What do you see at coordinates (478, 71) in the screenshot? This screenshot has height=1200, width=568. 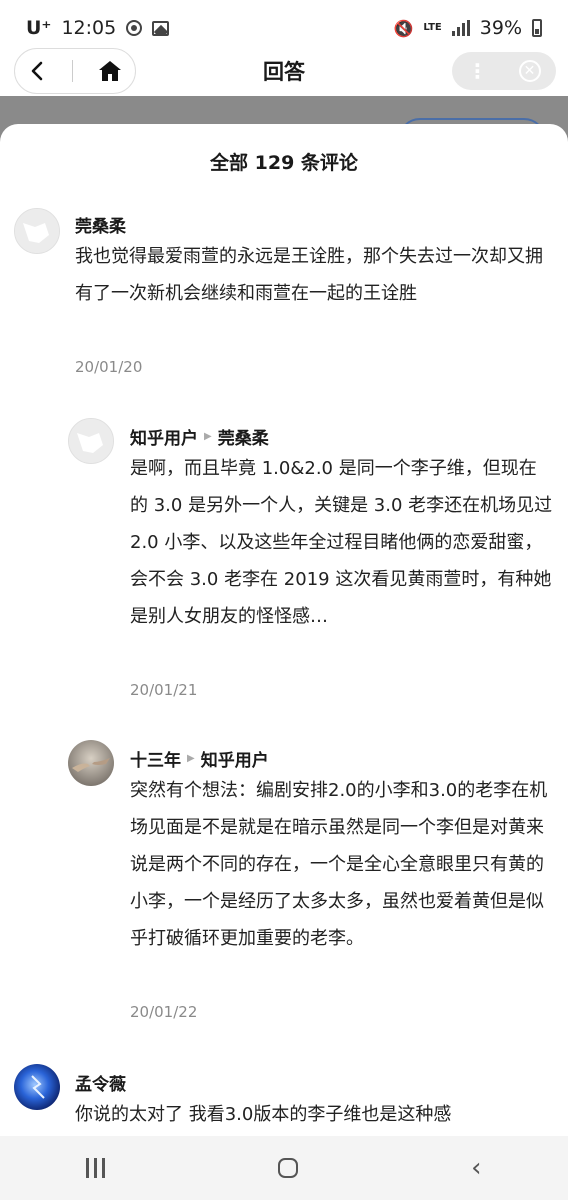 I see `more-icon: ⋮` at bounding box center [478, 71].